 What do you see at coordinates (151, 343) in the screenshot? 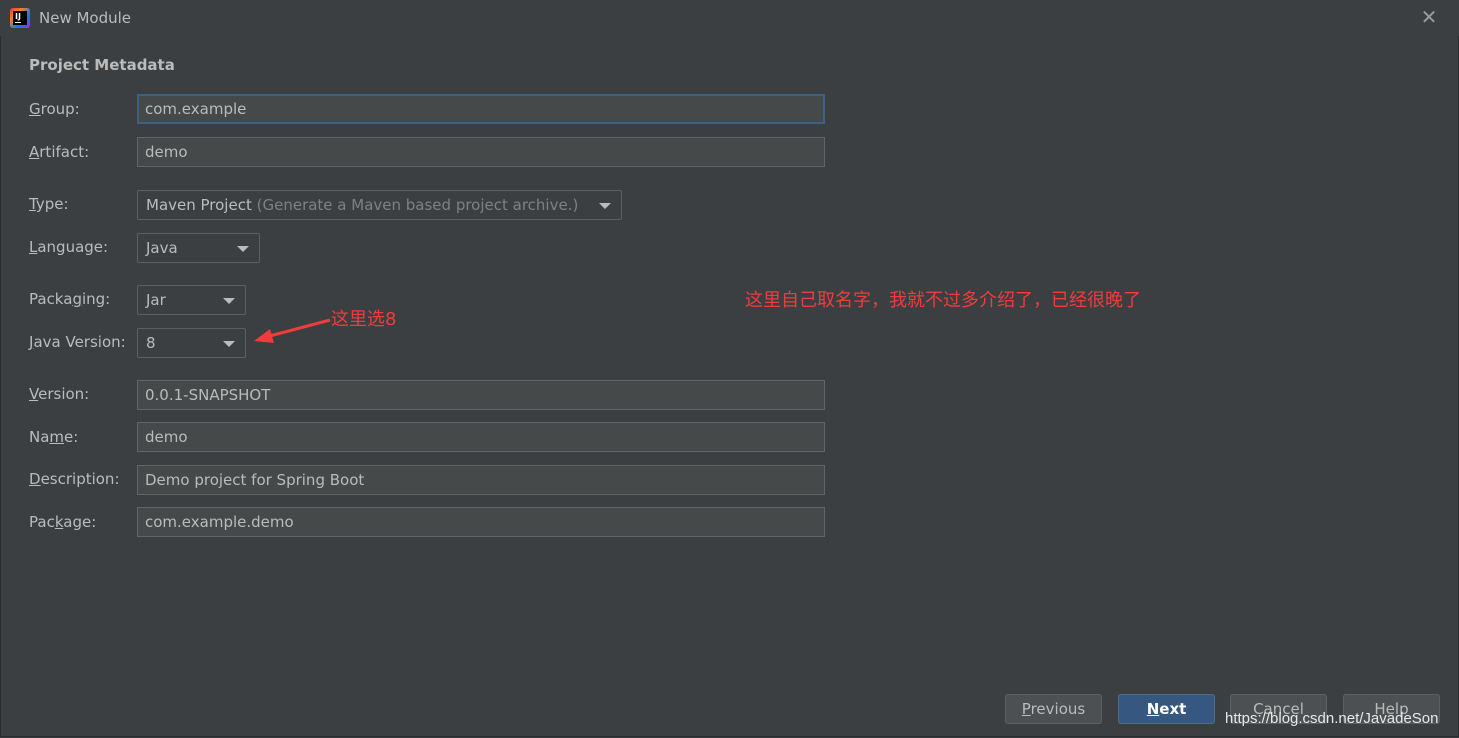
I see `java-version-value: 8` at bounding box center [151, 343].